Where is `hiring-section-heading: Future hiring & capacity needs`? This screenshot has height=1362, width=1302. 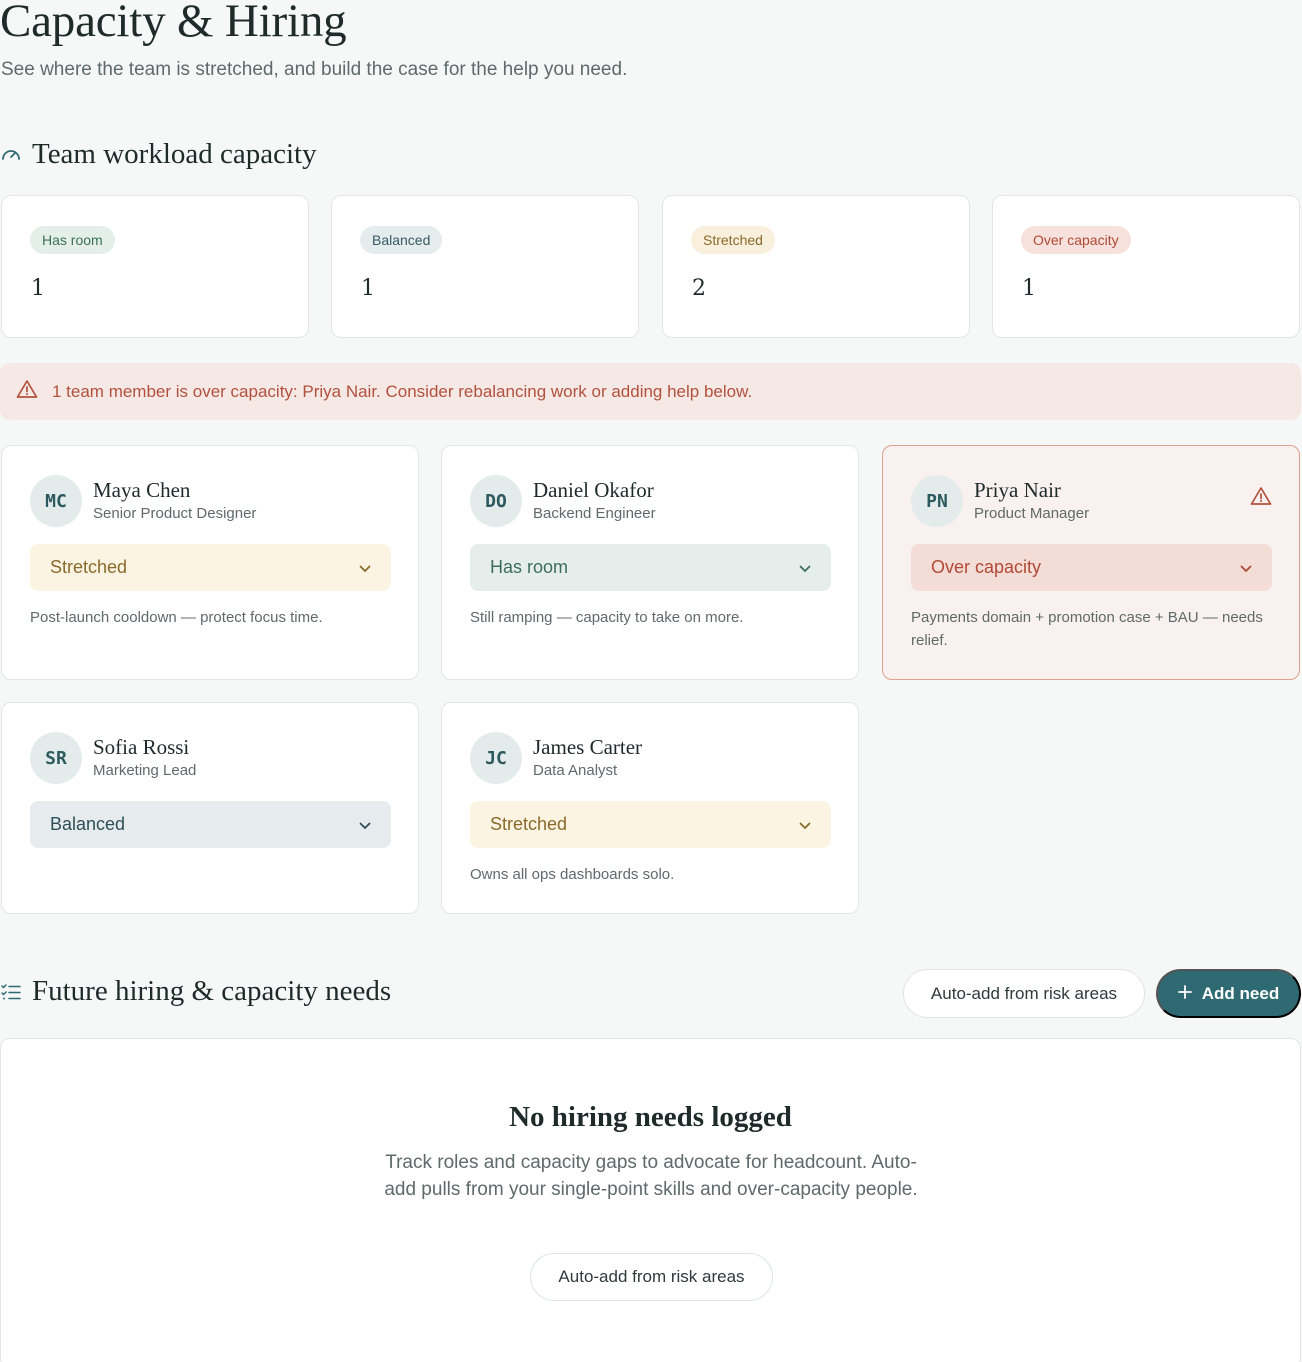 hiring-section-heading: Future hiring & capacity needs is located at coordinates (195, 991).